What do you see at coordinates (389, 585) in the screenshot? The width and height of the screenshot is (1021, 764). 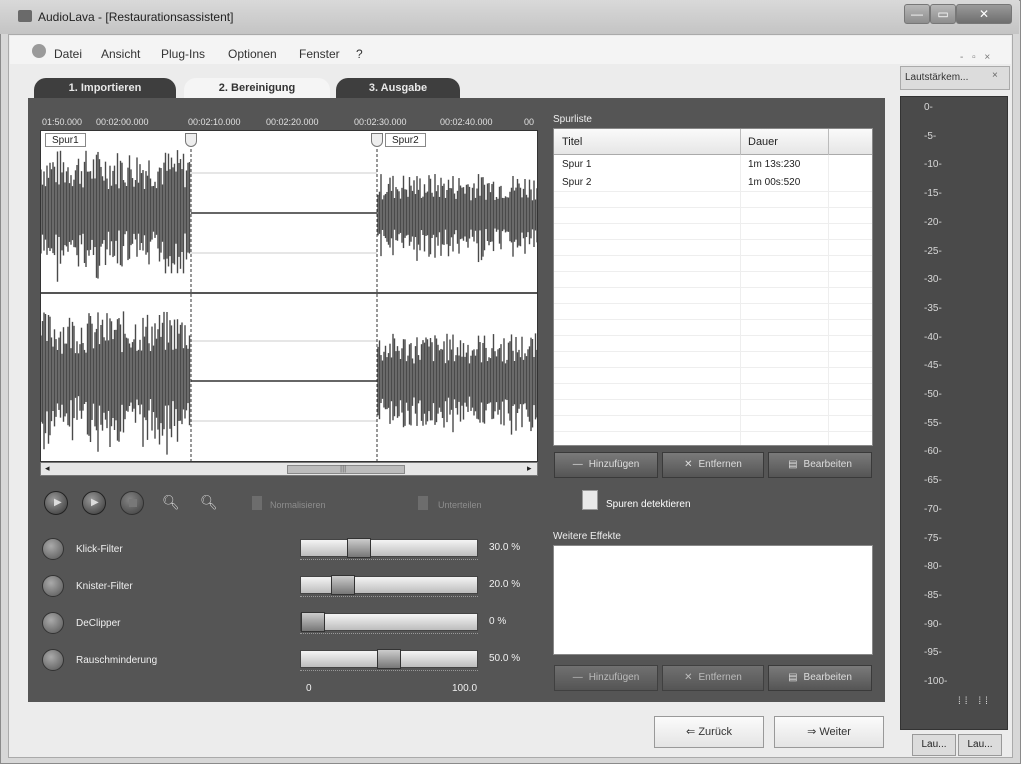 I see `crackle-filter-slider` at bounding box center [389, 585].